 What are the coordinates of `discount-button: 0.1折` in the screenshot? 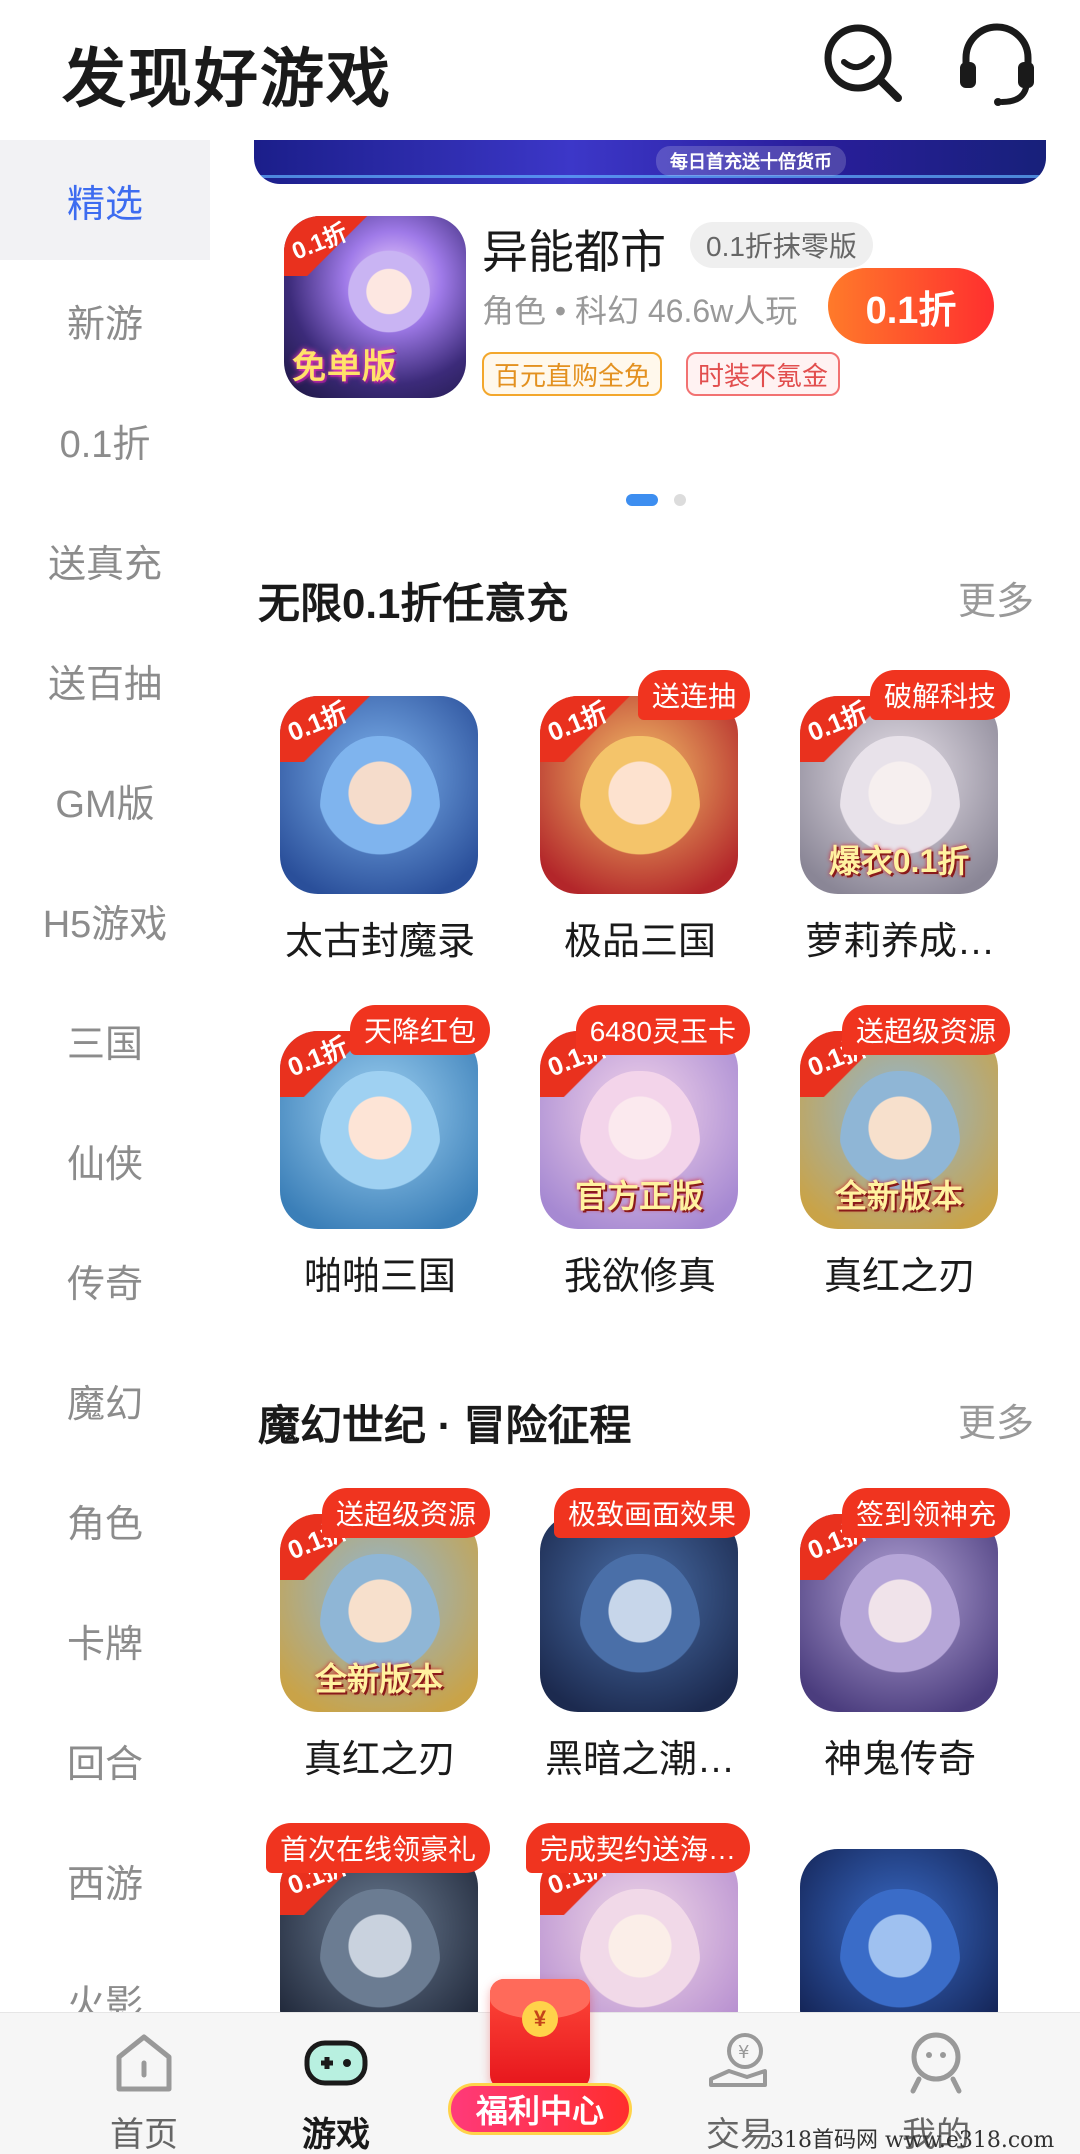 It's located at (911, 306).